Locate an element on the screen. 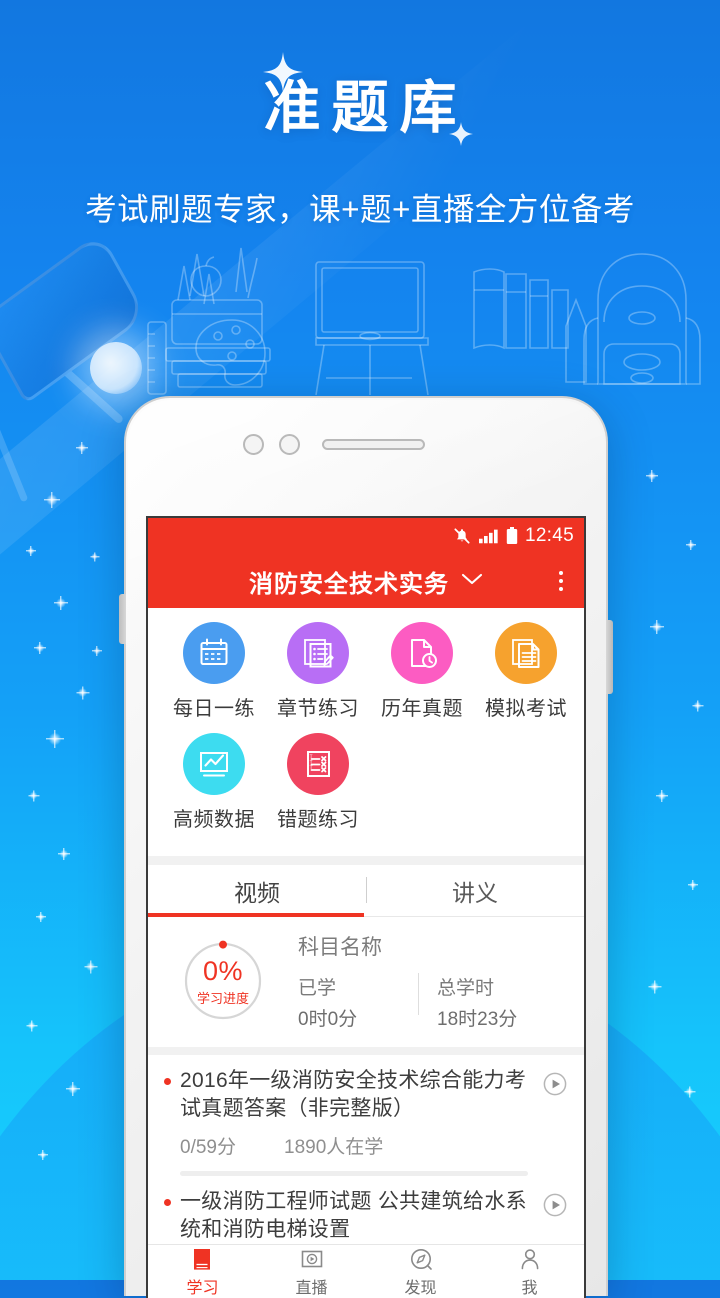  bell-muted-icon is located at coordinates (462, 536).